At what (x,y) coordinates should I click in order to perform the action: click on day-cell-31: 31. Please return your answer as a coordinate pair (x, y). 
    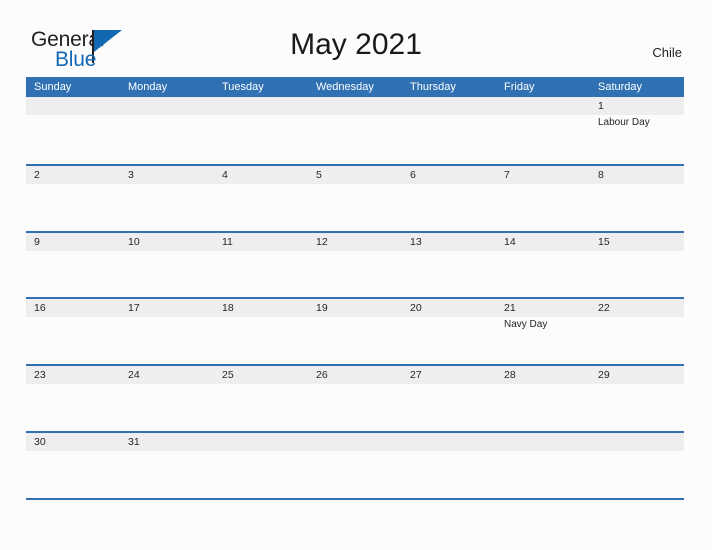
    Looking at the image, I should click on (167, 465).